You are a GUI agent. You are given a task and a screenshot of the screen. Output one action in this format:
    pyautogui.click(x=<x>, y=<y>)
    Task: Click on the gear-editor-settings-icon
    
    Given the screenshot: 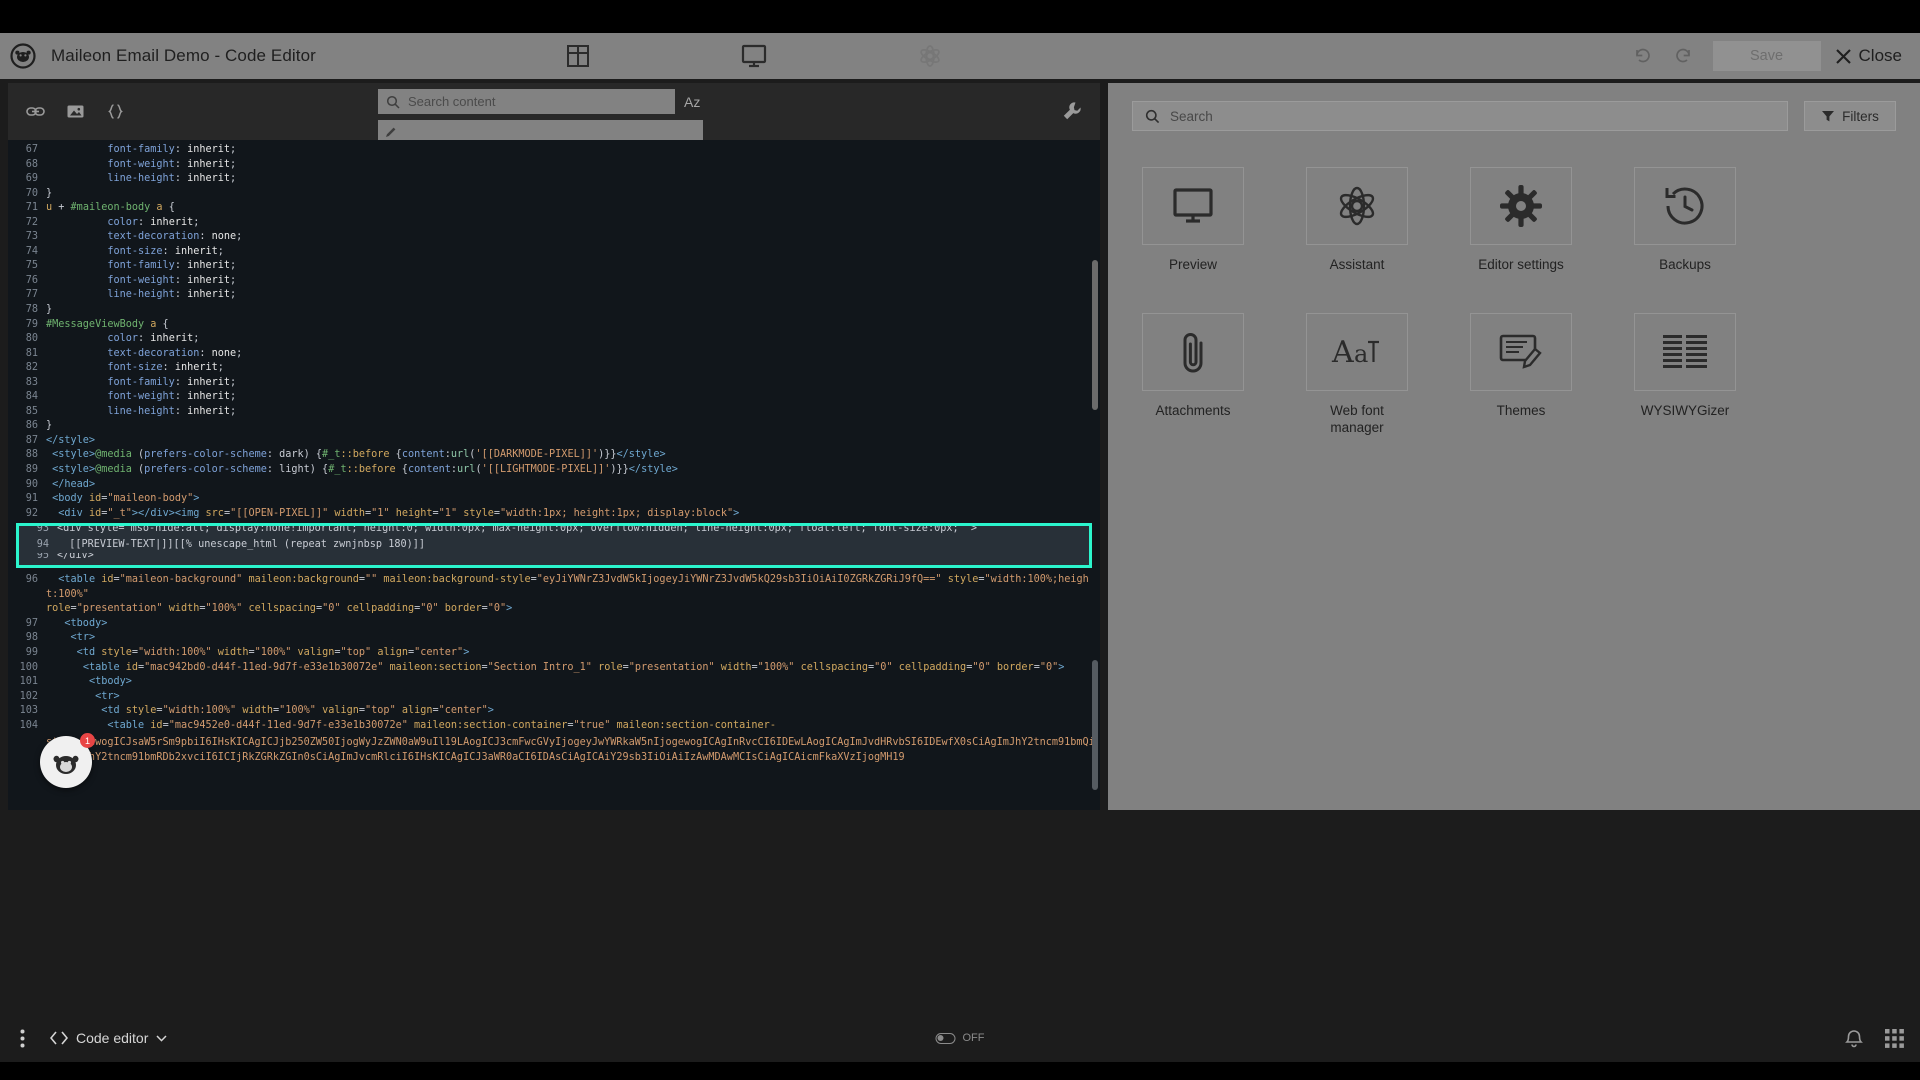 What is the action you would take?
    pyautogui.click(x=1521, y=206)
    